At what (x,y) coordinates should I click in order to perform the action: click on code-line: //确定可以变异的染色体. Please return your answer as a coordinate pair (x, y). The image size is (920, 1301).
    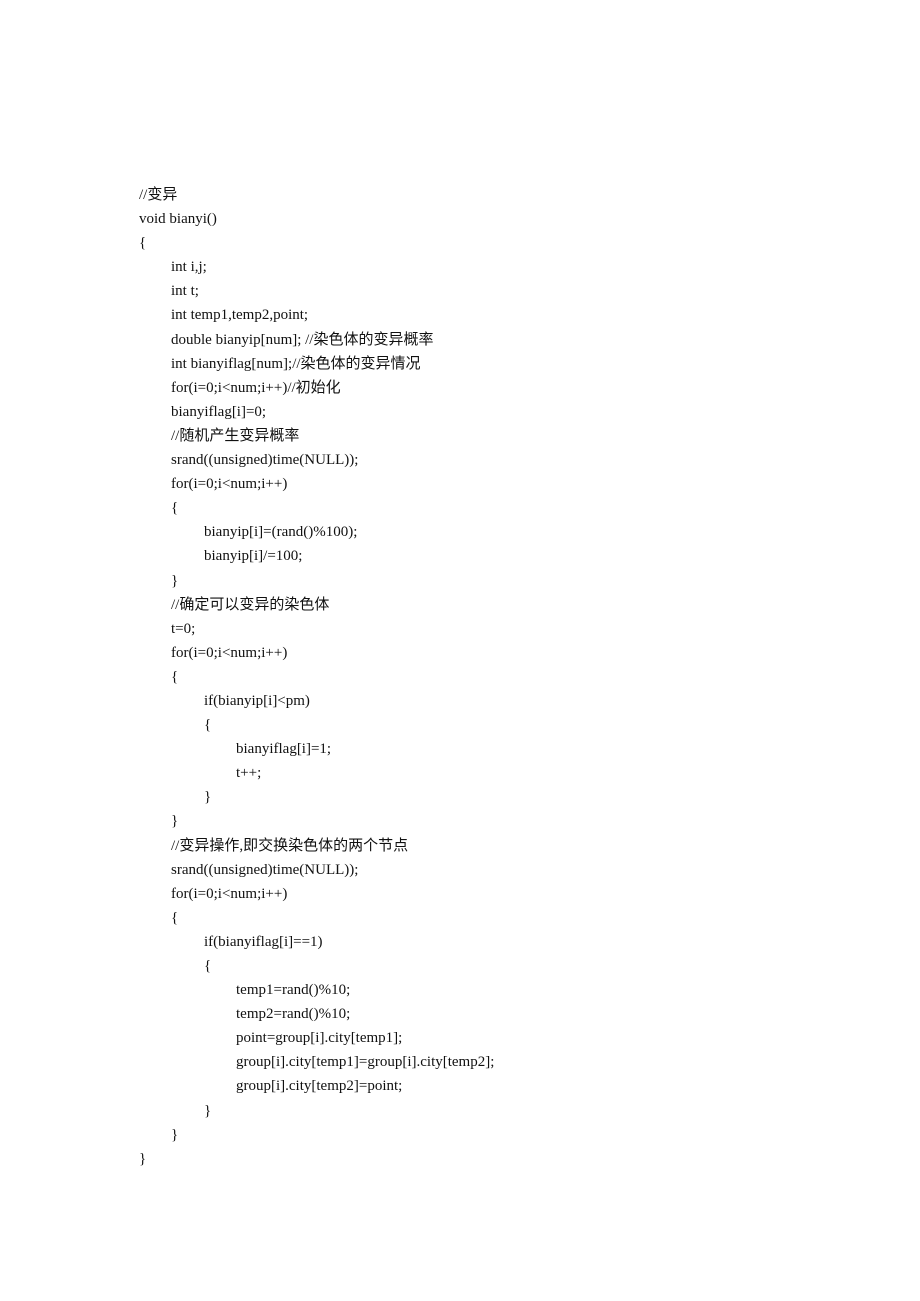
    Looking at the image, I should click on (250, 604).